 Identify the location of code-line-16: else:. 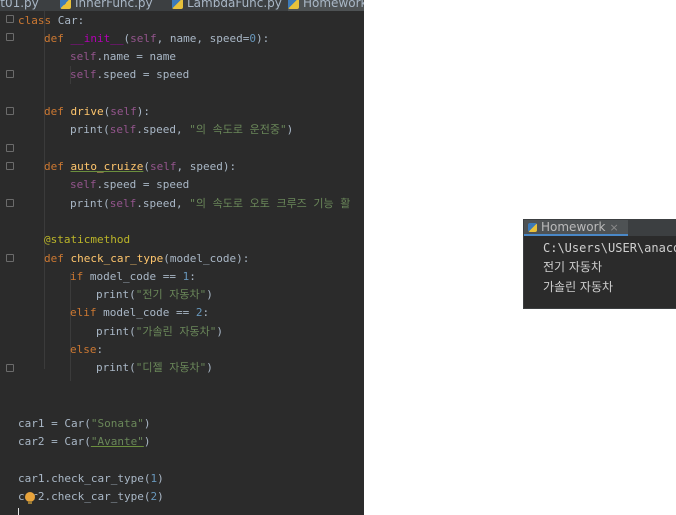
(86, 350).